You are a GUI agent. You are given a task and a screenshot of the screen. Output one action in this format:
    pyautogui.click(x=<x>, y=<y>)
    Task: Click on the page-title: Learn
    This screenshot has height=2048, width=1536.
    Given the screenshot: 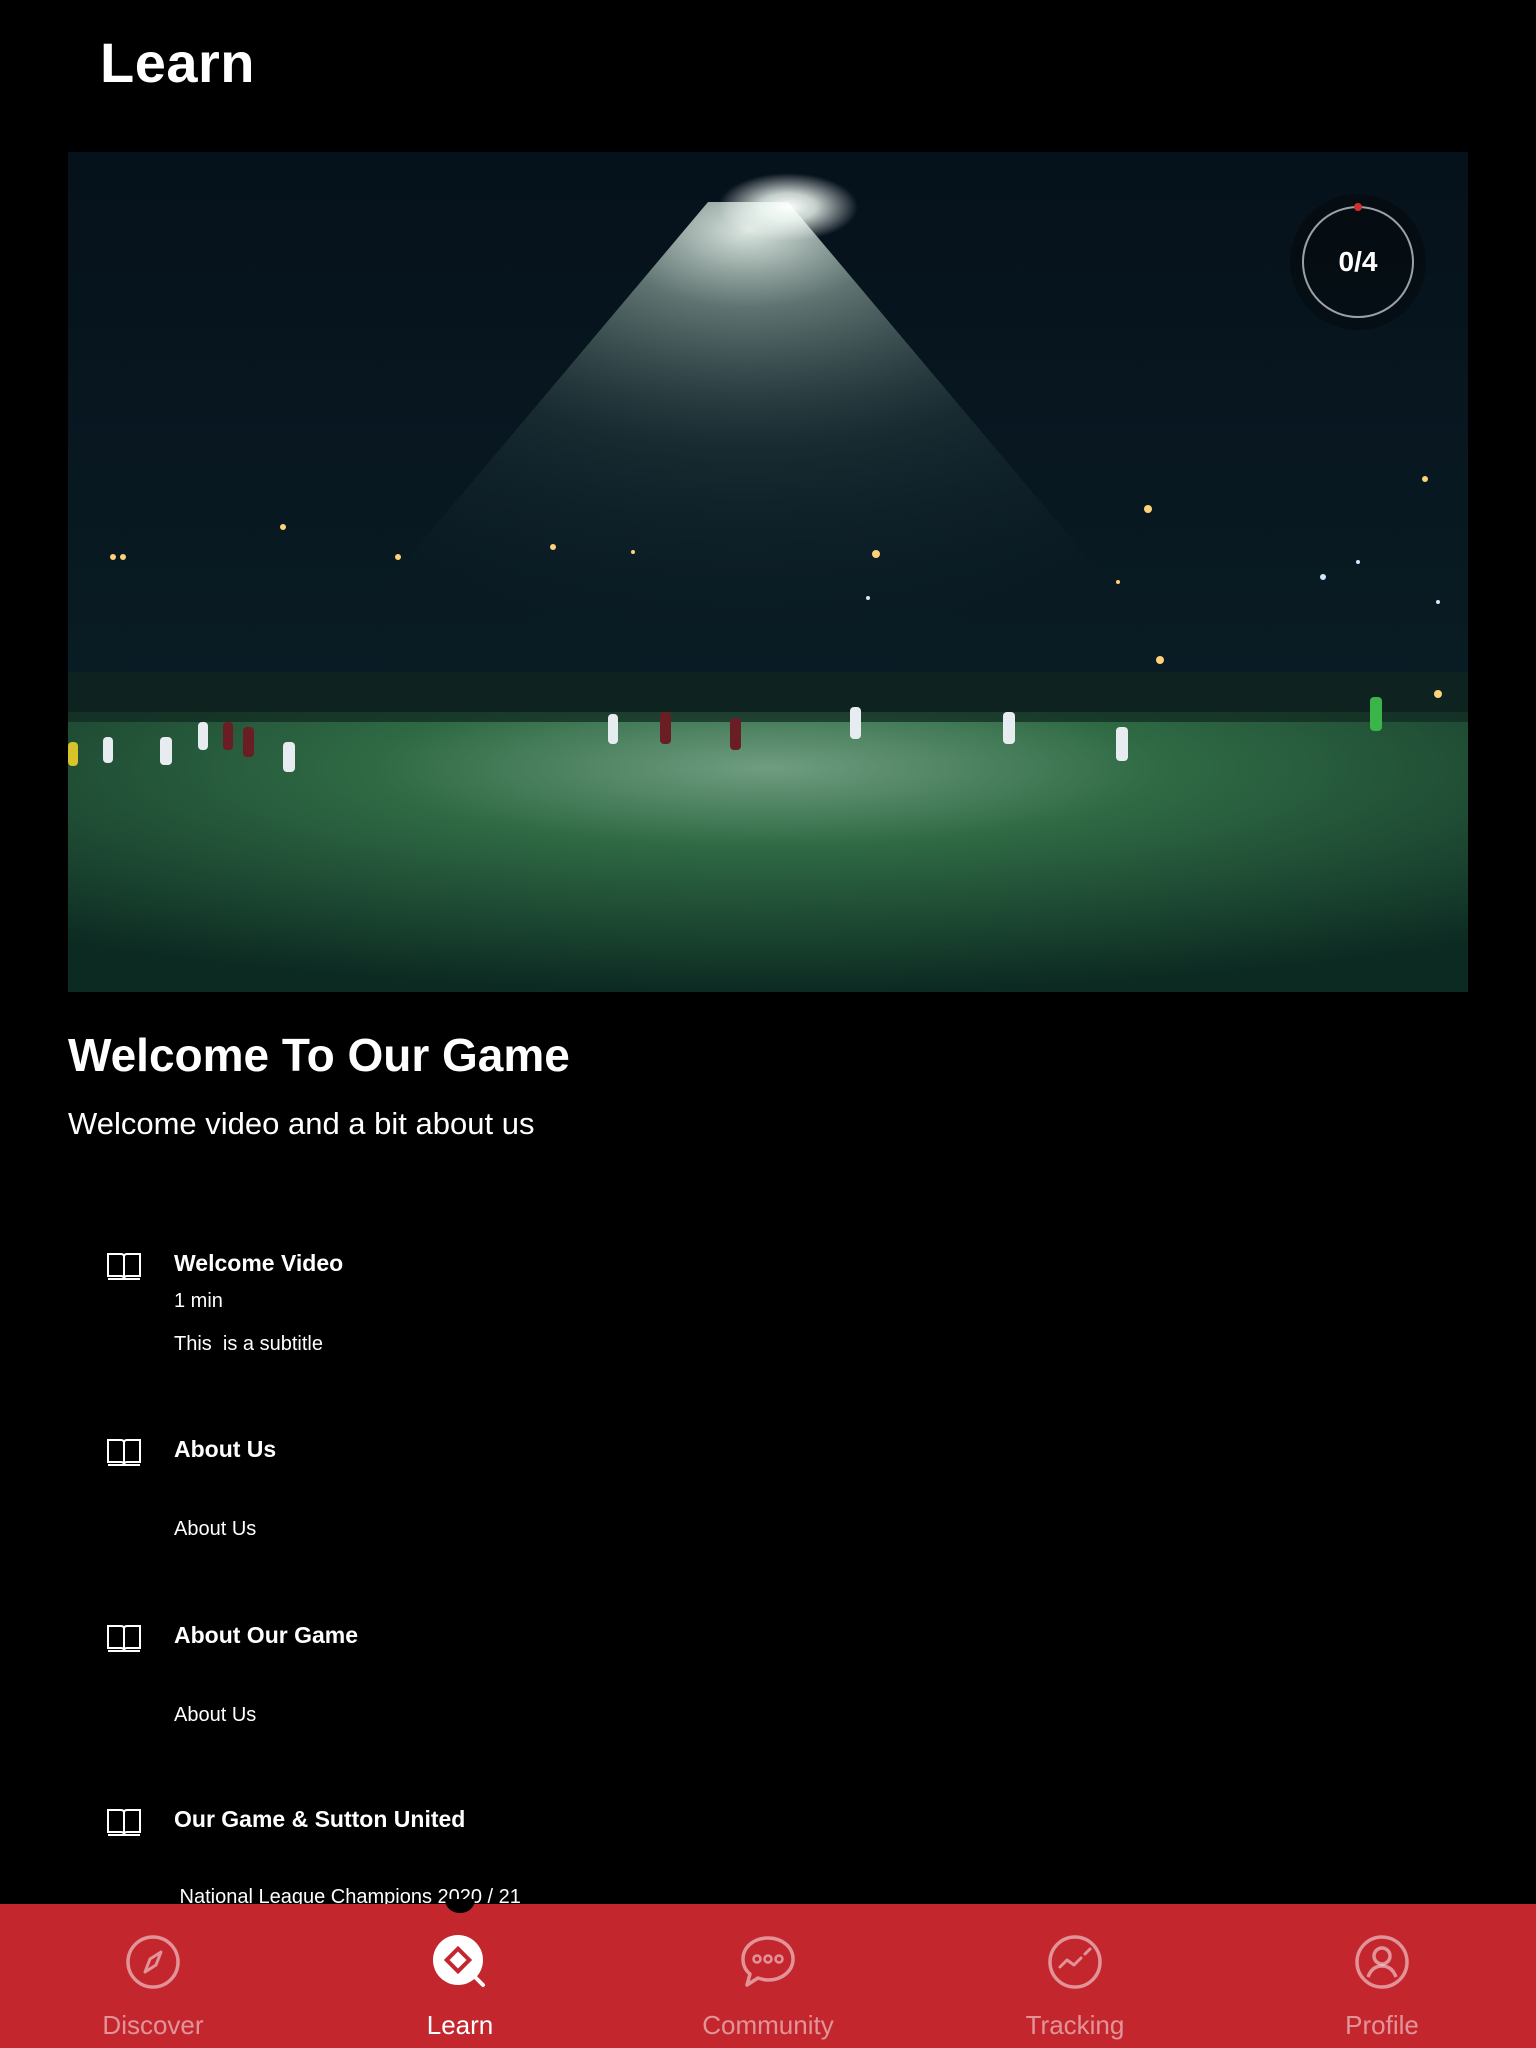 What is the action you would take?
    pyautogui.click(x=177, y=62)
    